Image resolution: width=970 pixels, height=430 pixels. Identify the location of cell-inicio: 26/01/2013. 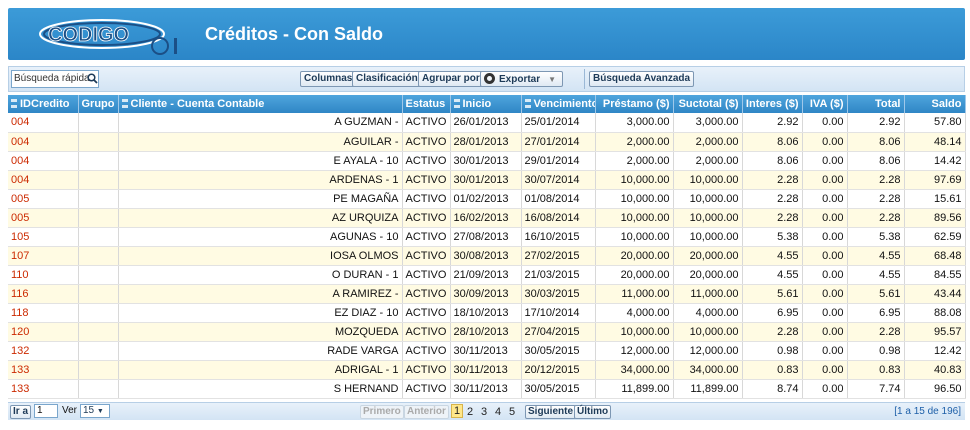
(486, 123).